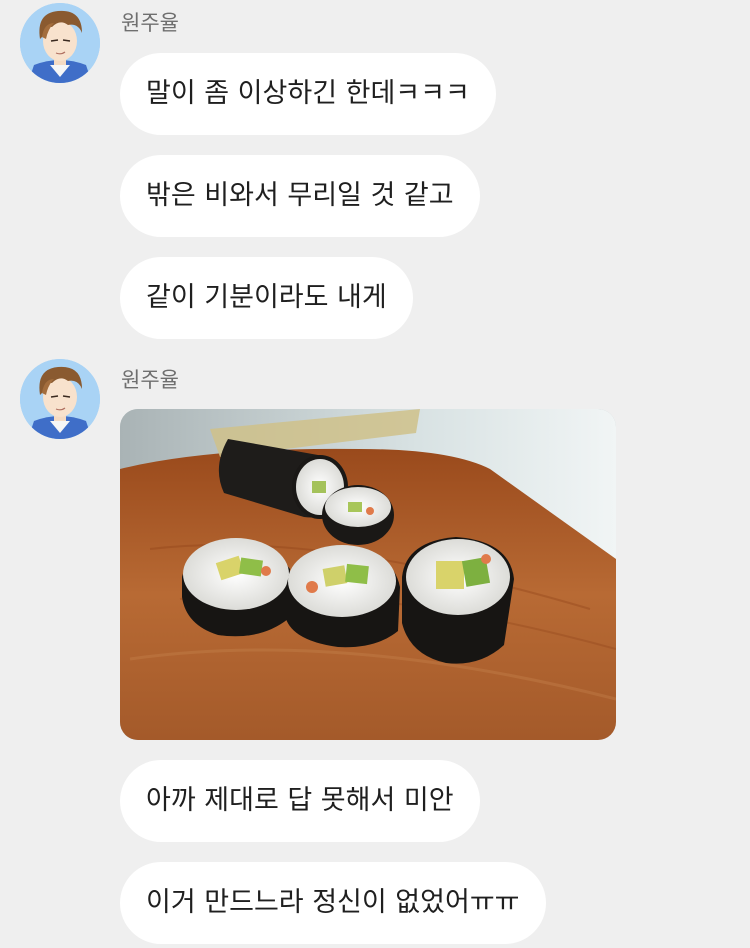 The height and width of the screenshot is (948, 750). What do you see at coordinates (300, 196) in the screenshot?
I see `message-bubble: 밖은 비와서 무리일 것 같고` at bounding box center [300, 196].